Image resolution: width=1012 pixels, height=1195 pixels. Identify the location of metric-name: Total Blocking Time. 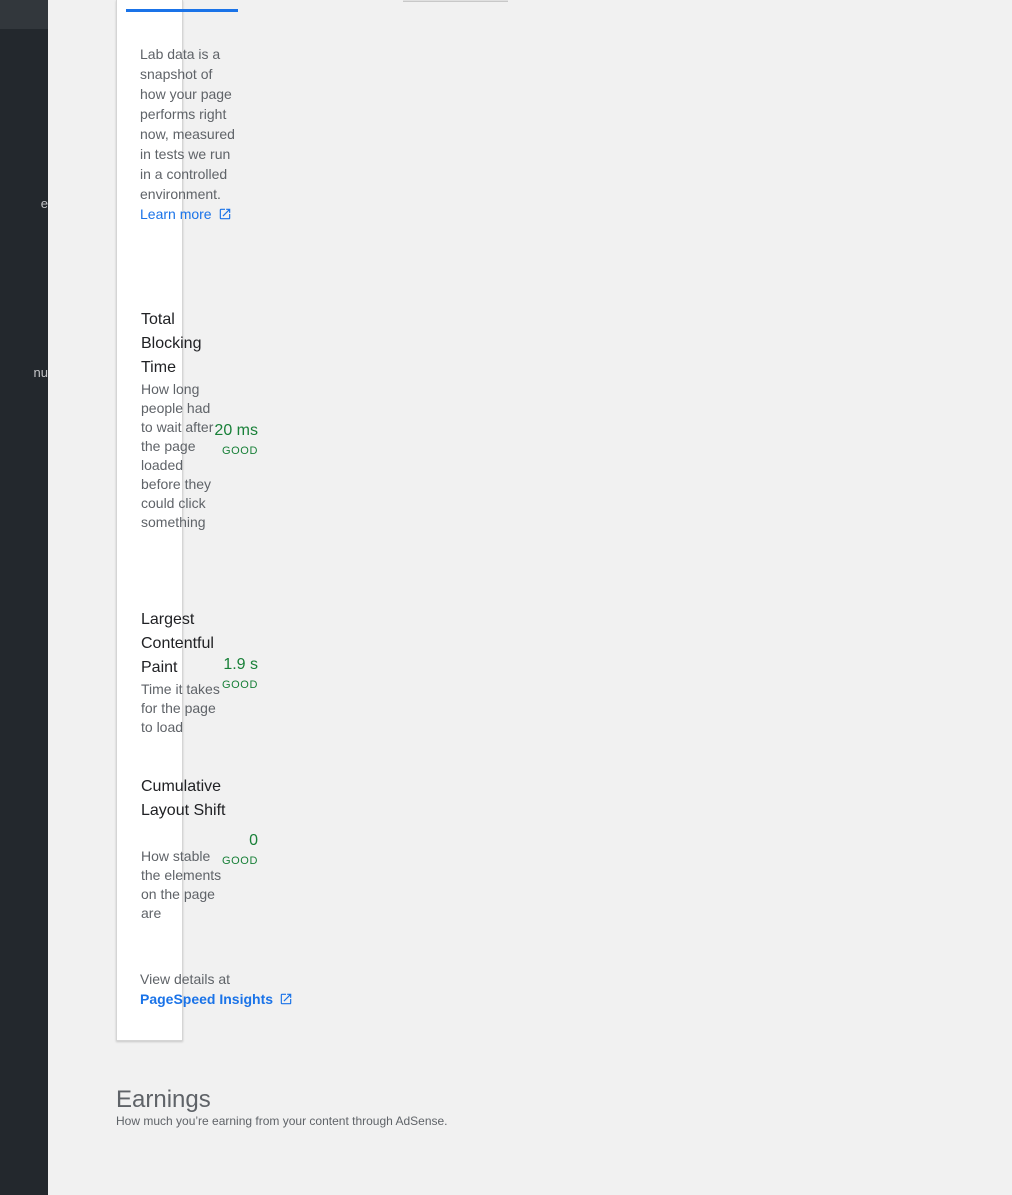
(171, 343).